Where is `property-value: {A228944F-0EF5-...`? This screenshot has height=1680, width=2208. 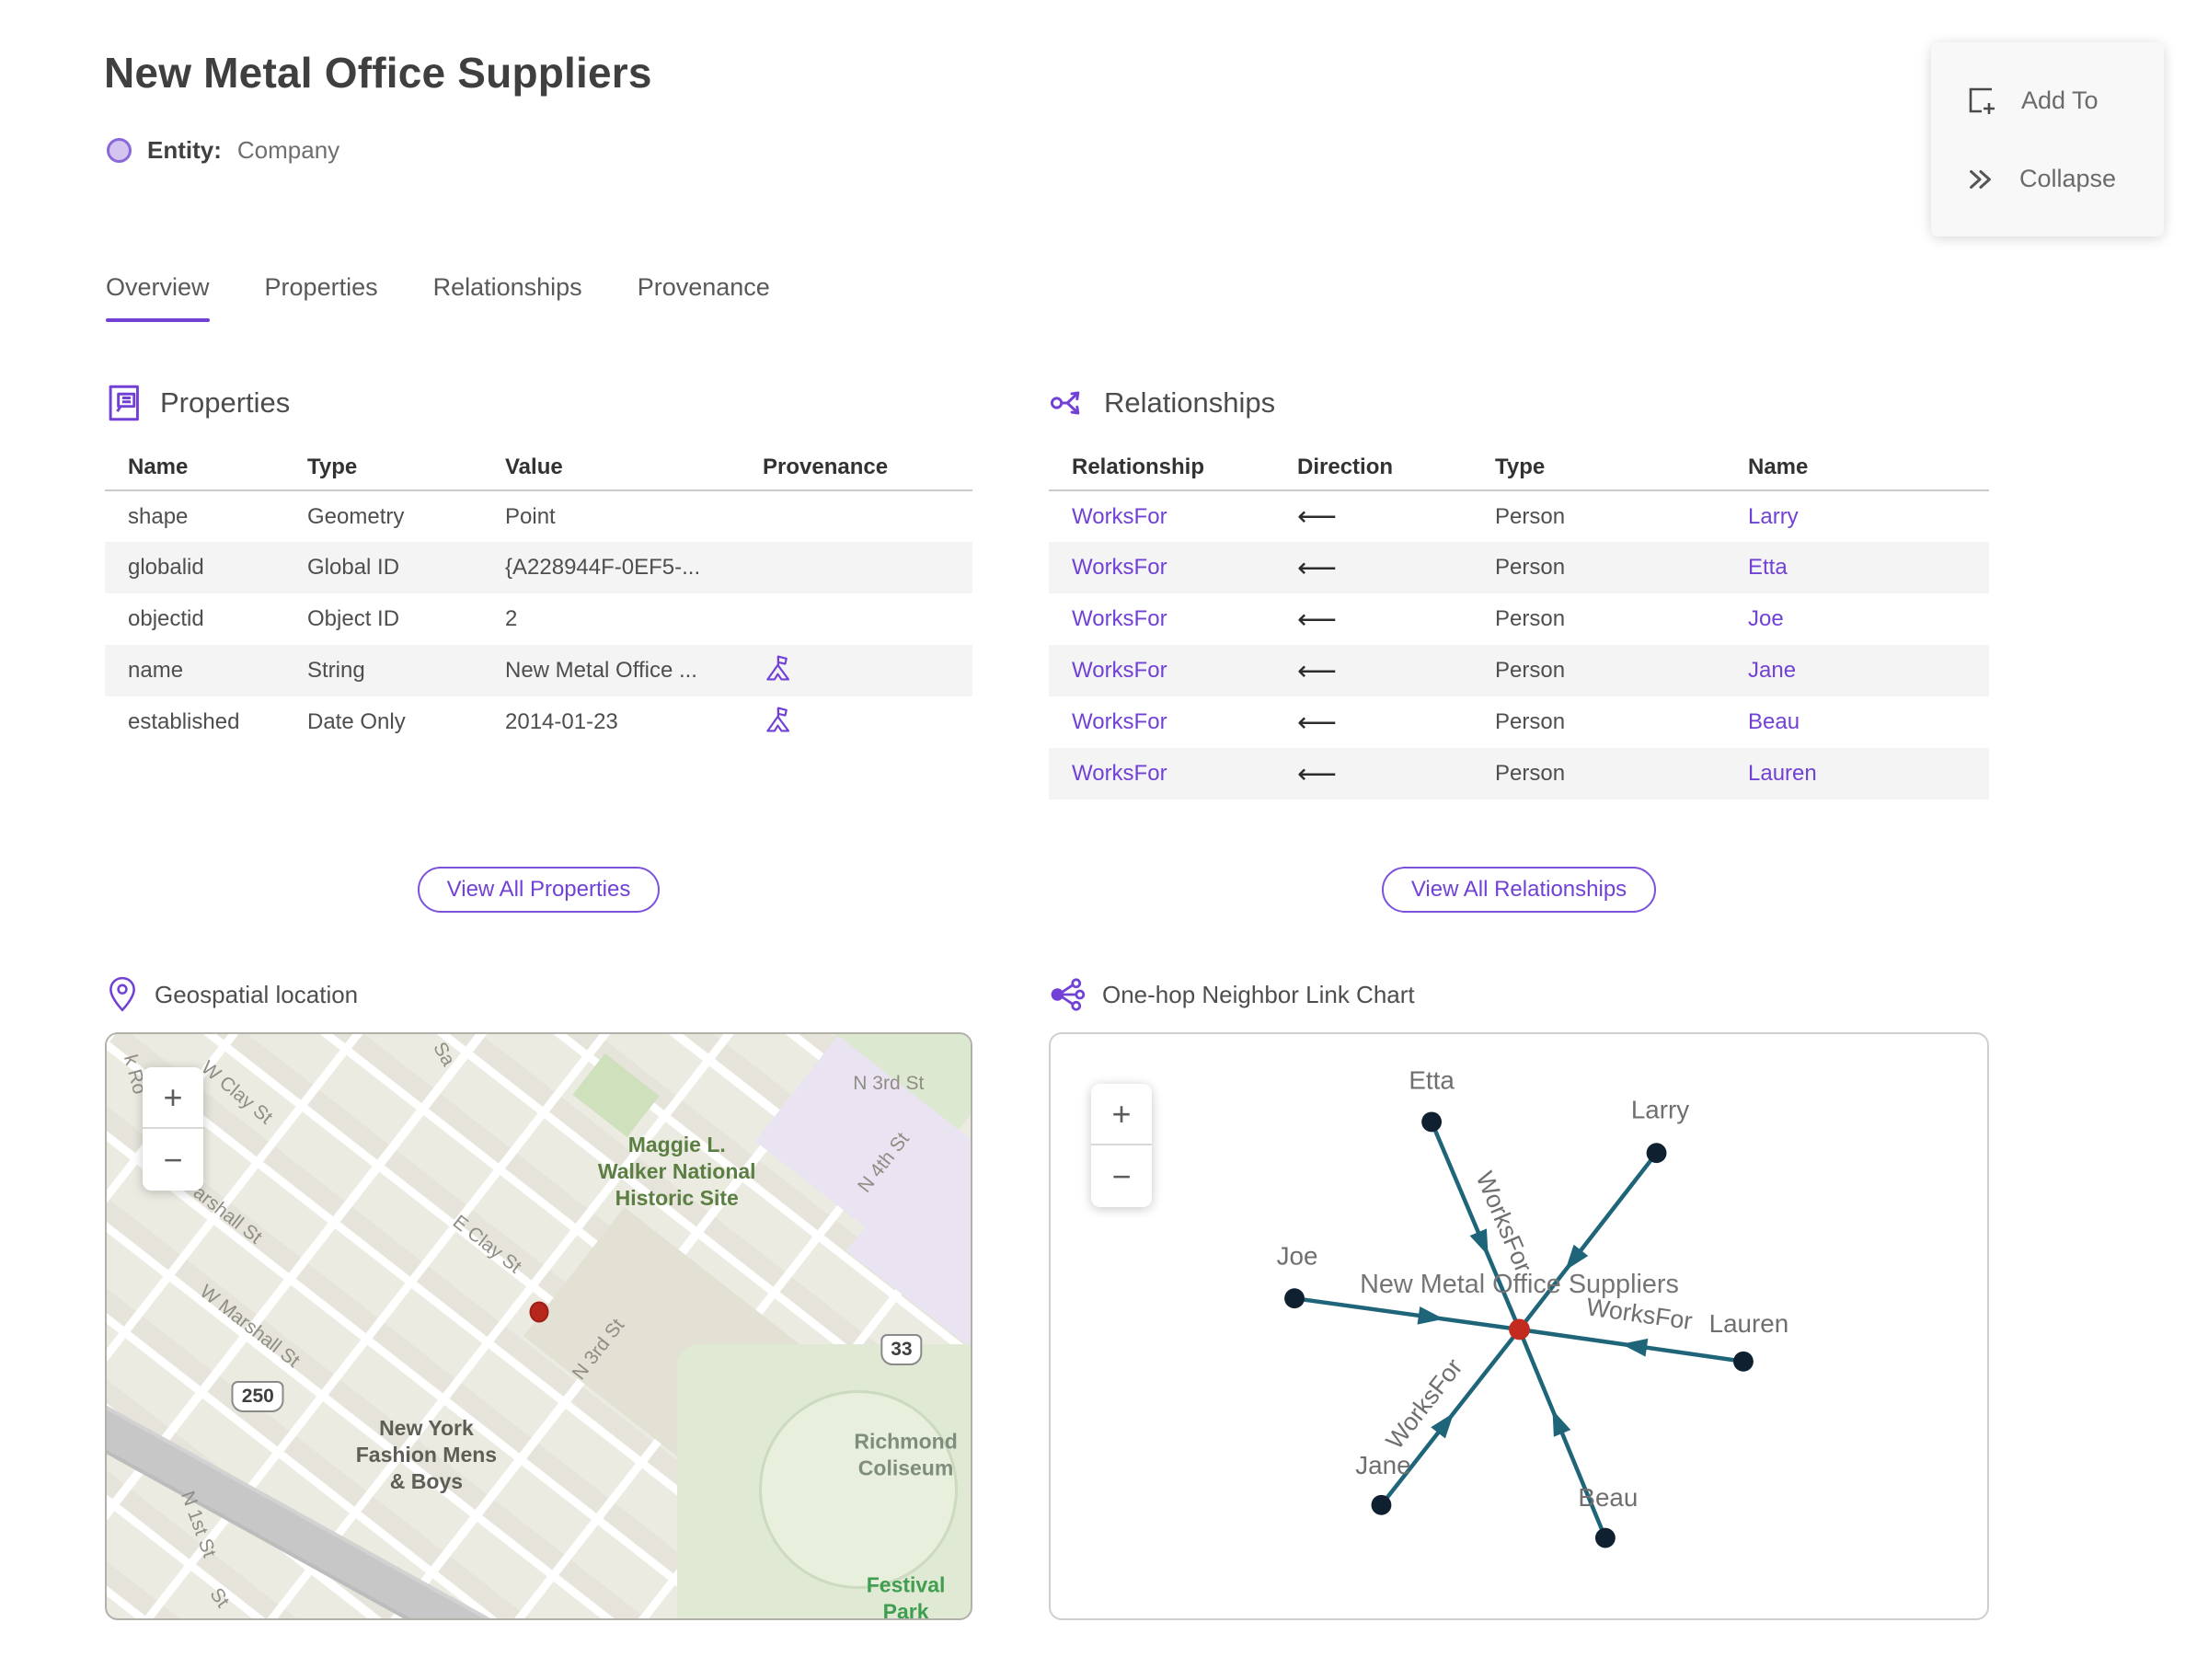
property-value: {A228944F-0EF5-... is located at coordinates (603, 567).